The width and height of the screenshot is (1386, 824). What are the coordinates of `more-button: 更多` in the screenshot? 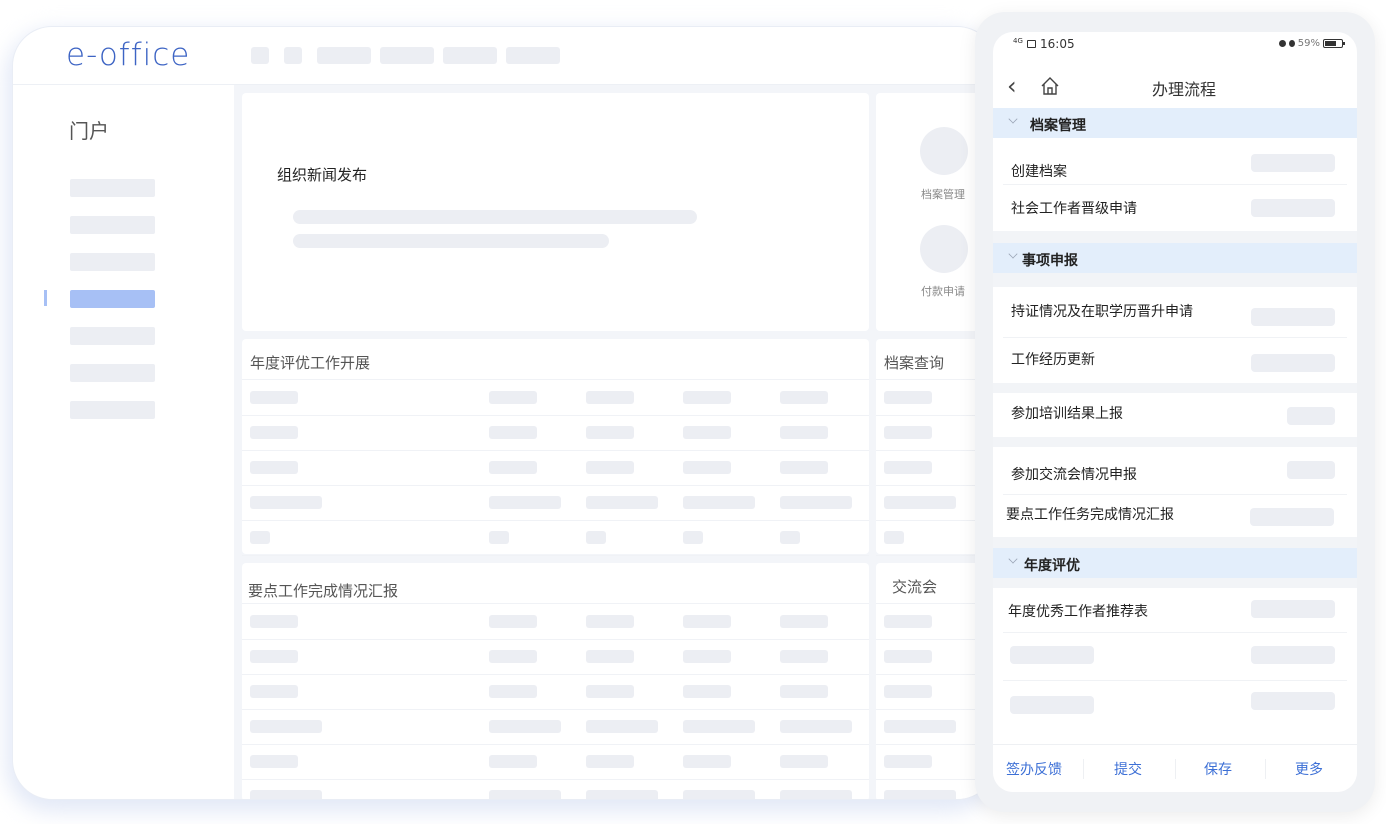 It's located at (1309, 769).